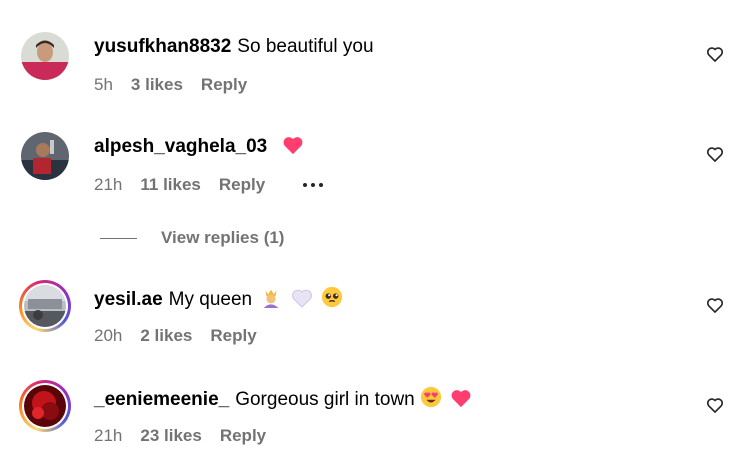 This screenshot has width=742, height=450. What do you see at coordinates (313, 185) in the screenshot?
I see `more-options-icon` at bounding box center [313, 185].